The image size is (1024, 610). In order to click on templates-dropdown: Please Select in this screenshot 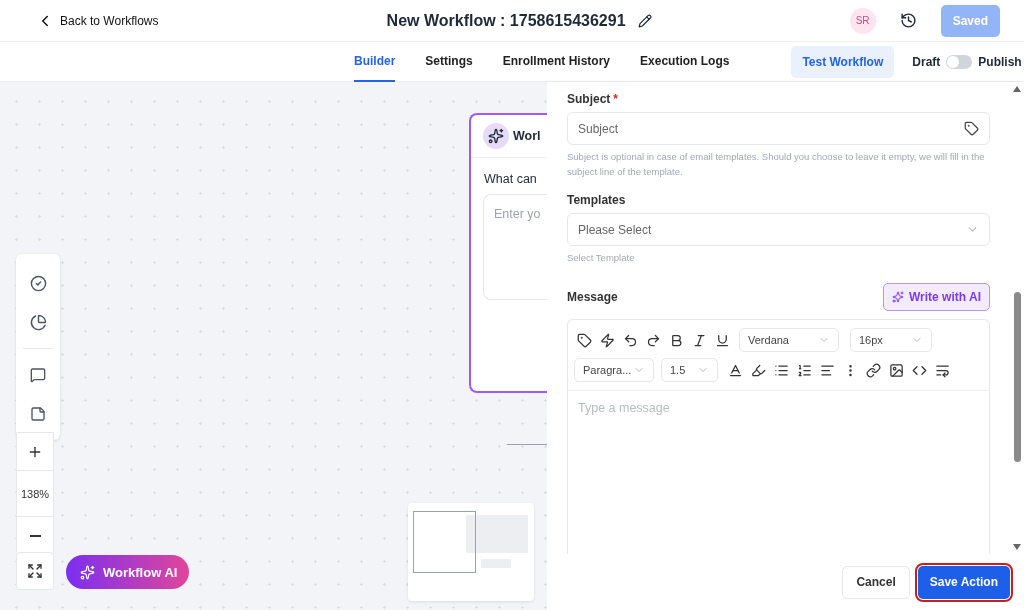, I will do `click(778, 229)`.